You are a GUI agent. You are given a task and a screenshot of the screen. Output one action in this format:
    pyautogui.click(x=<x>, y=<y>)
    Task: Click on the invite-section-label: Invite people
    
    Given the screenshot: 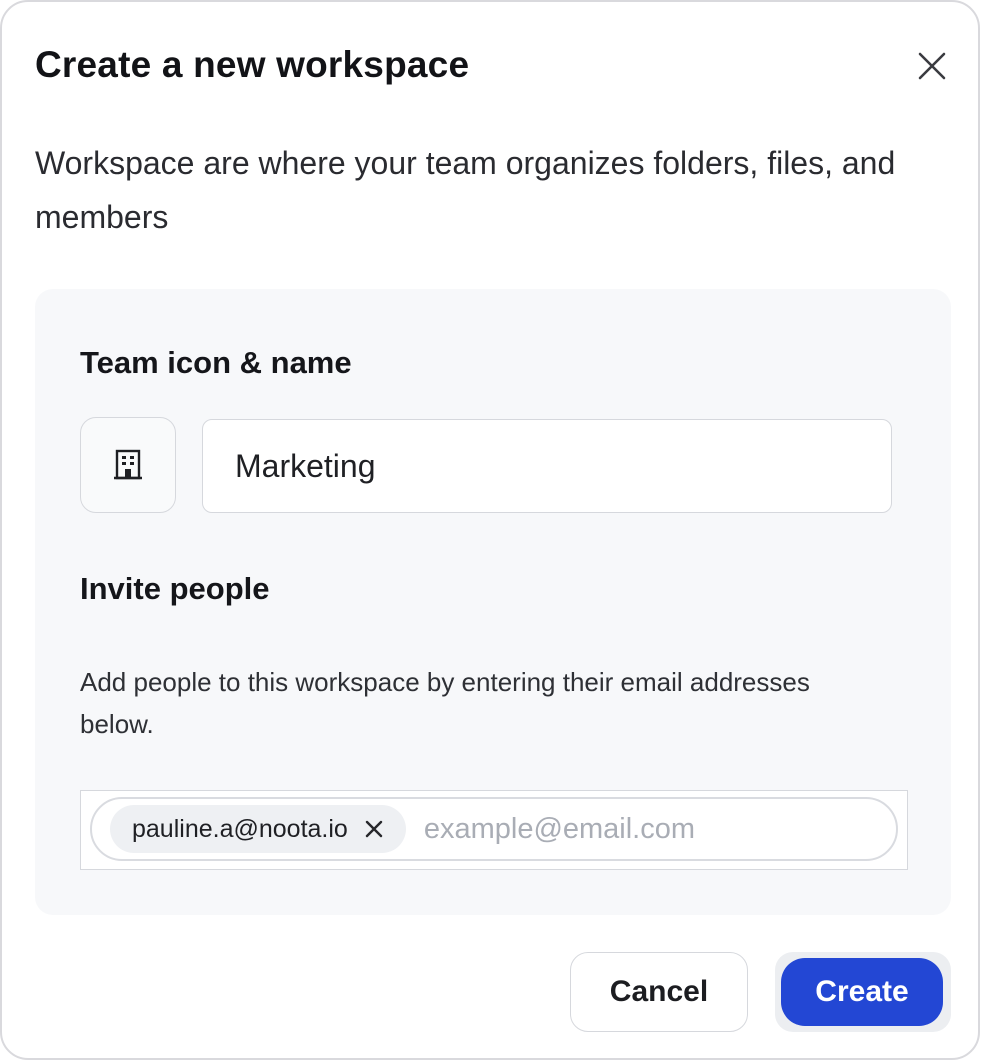 What is the action you would take?
    pyautogui.click(x=175, y=588)
    